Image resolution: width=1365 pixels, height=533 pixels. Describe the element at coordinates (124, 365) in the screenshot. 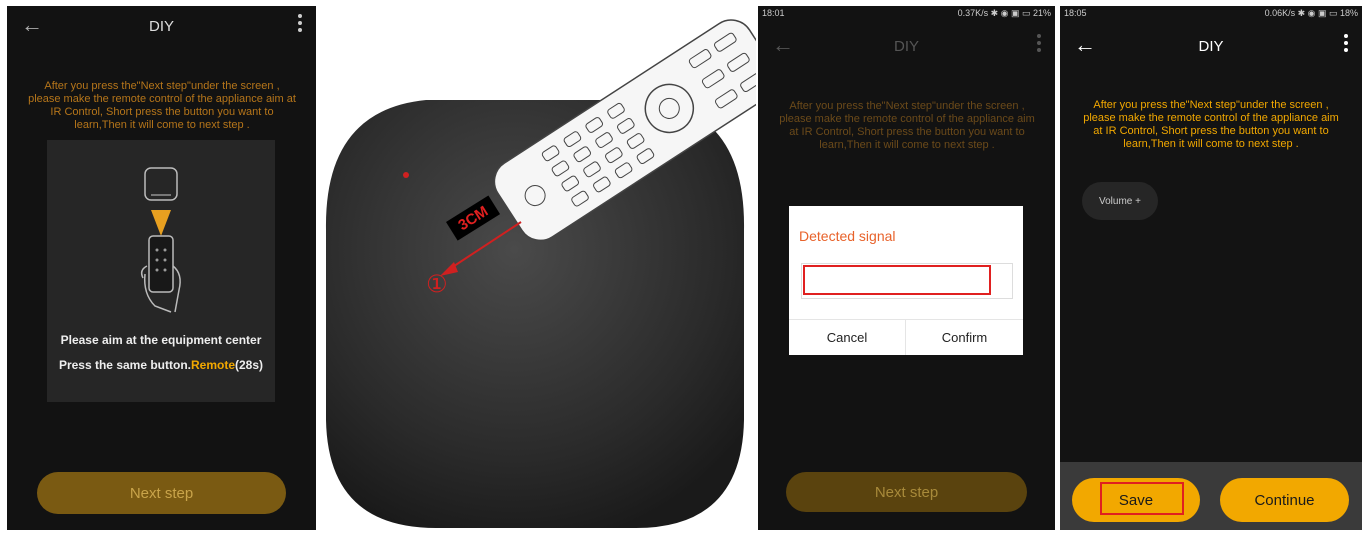

I see `press-prefix: Press the same button.` at that location.